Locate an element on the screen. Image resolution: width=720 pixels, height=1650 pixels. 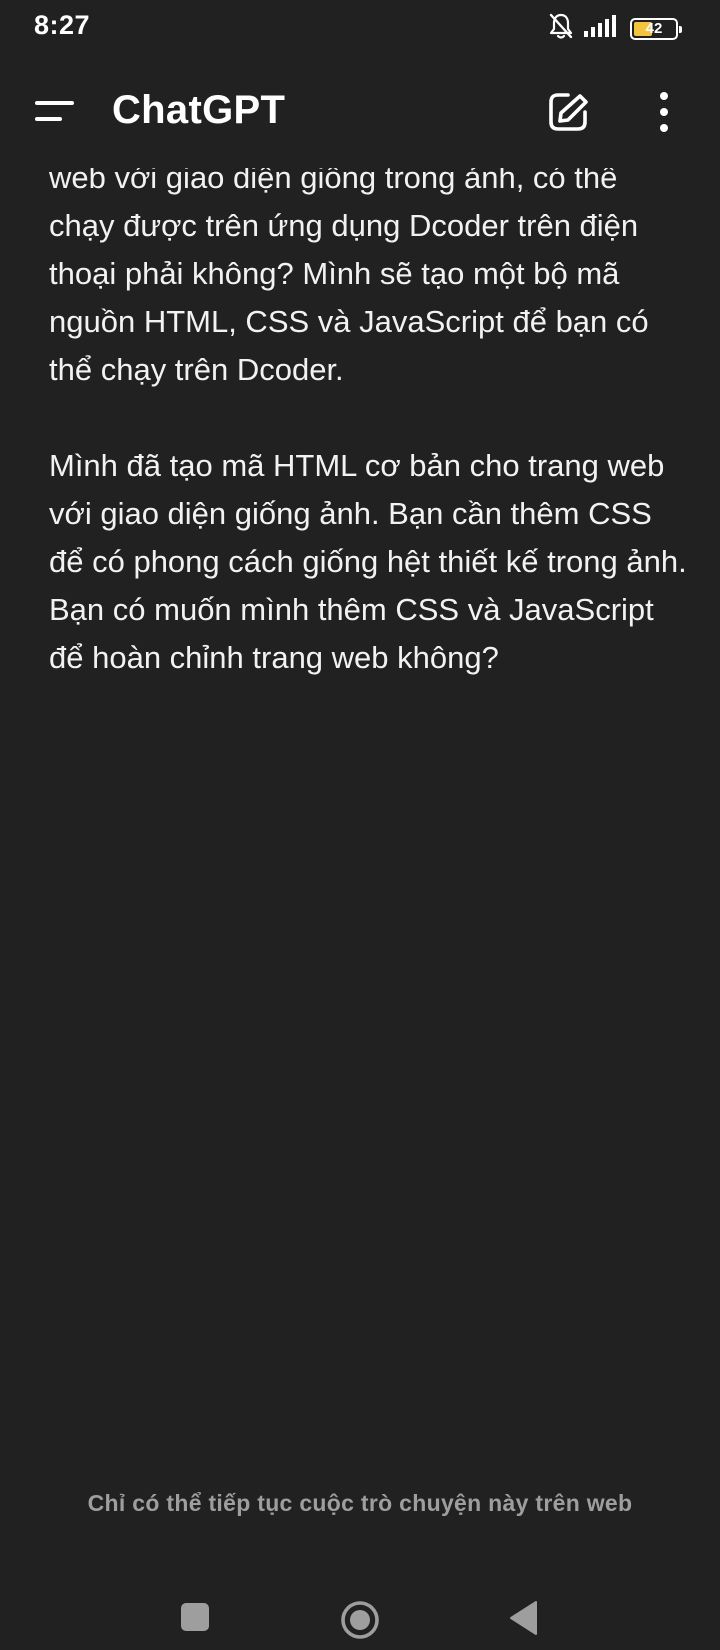
signal-icon is located at coordinates (602, 28).